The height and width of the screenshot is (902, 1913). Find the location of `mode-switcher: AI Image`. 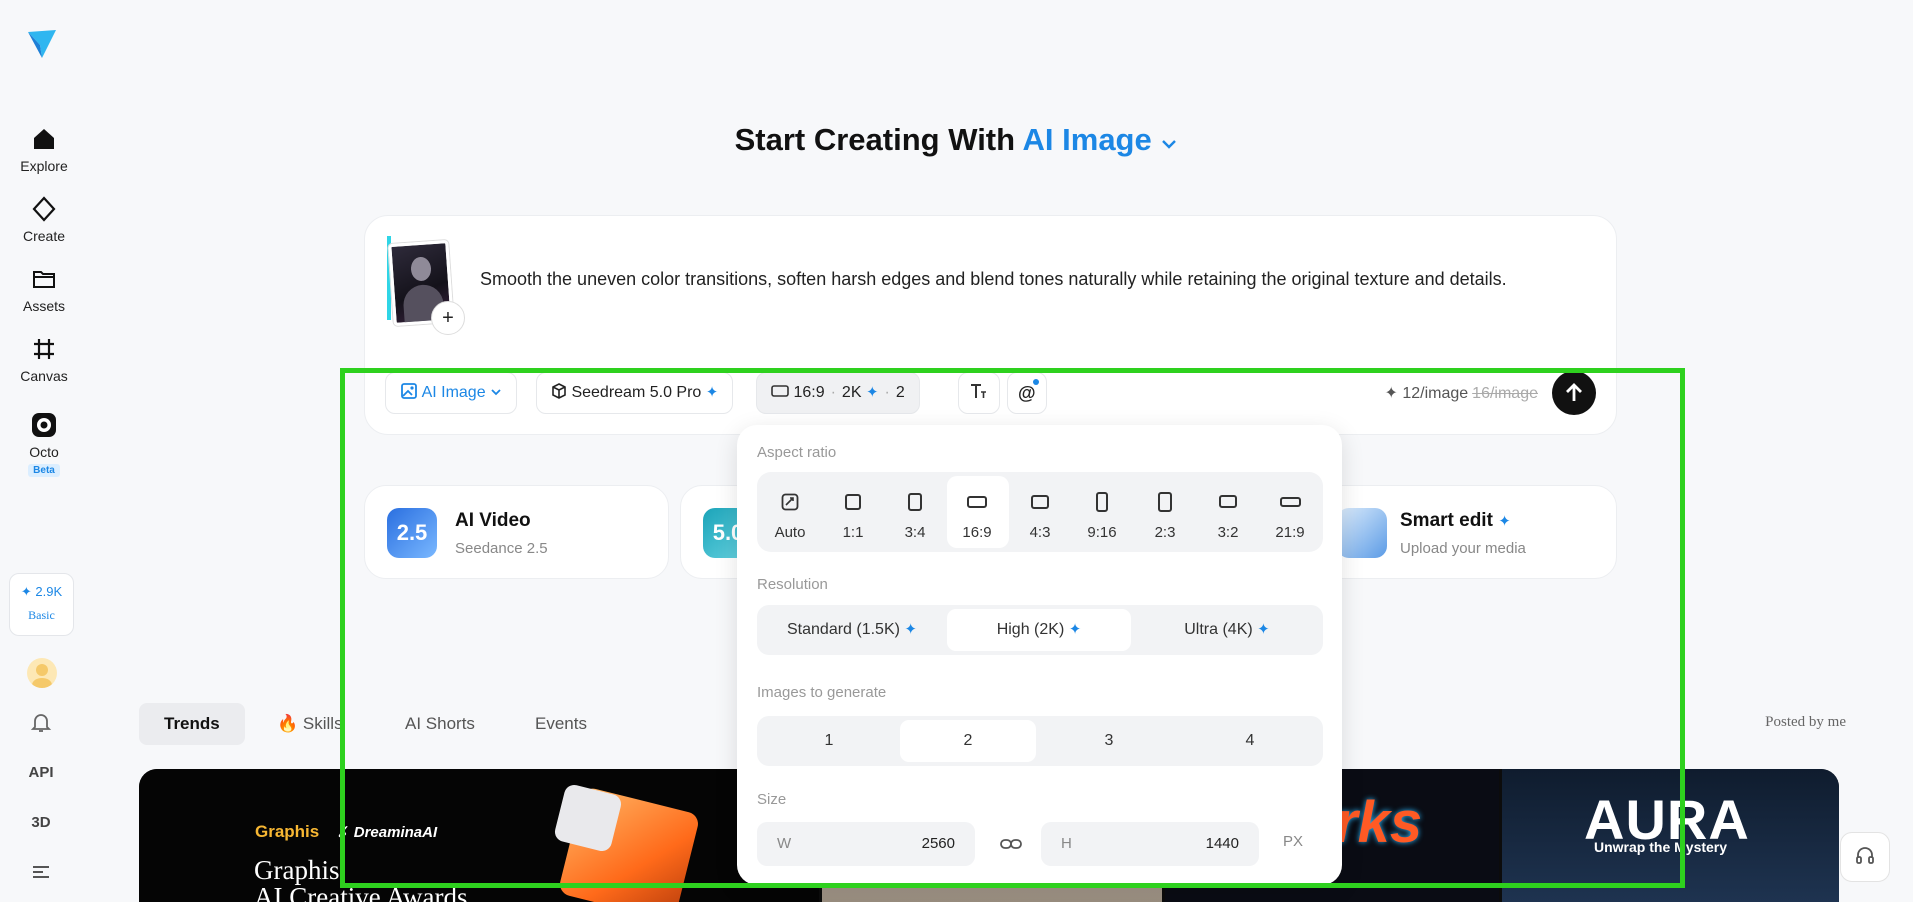

mode-switcher: AI Image is located at coordinates (1101, 139).